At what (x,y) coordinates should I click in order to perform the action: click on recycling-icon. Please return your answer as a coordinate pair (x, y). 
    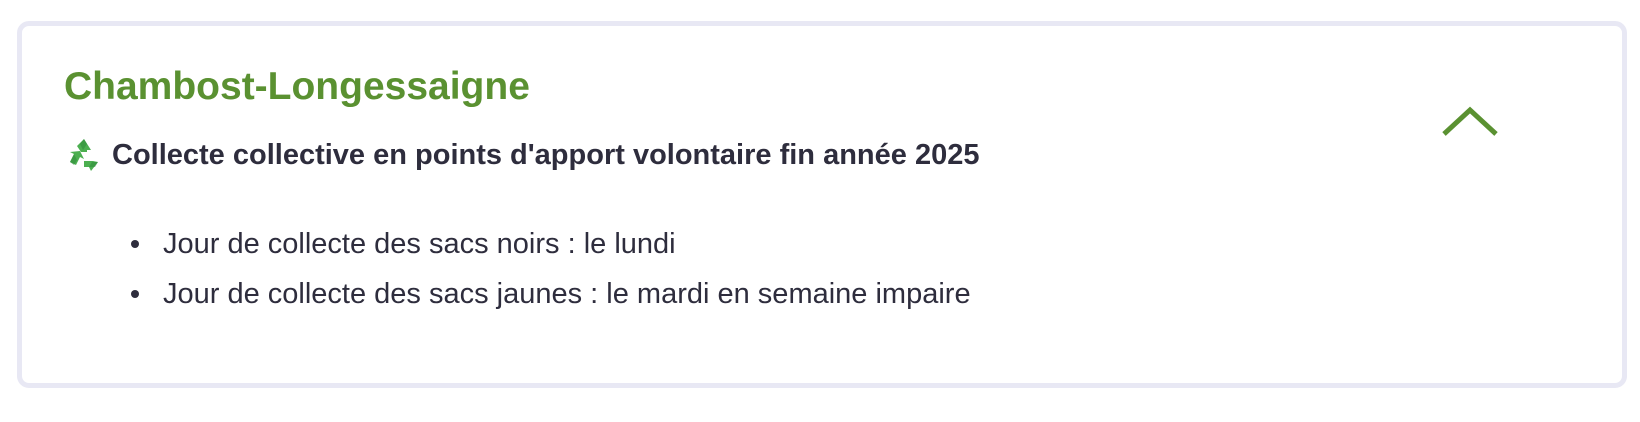
    Looking at the image, I should click on (84, 155).